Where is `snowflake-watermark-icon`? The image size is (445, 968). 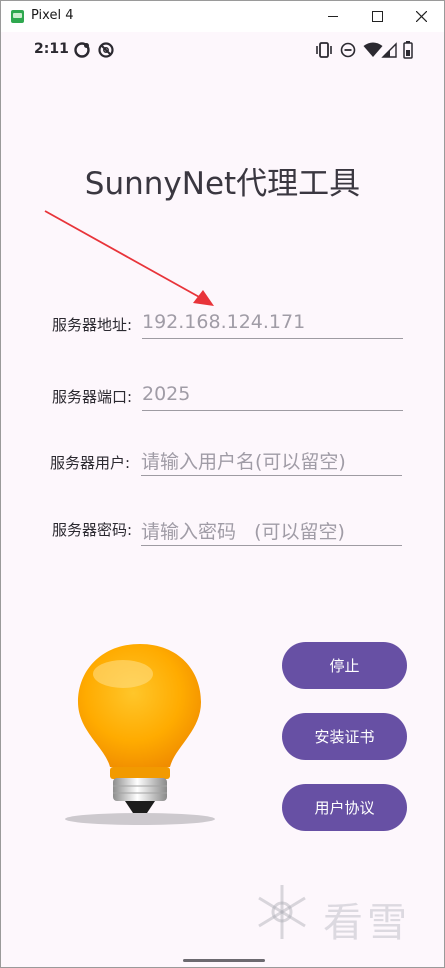
snowflake-watermark-icon is located at coordinates (282, 912).